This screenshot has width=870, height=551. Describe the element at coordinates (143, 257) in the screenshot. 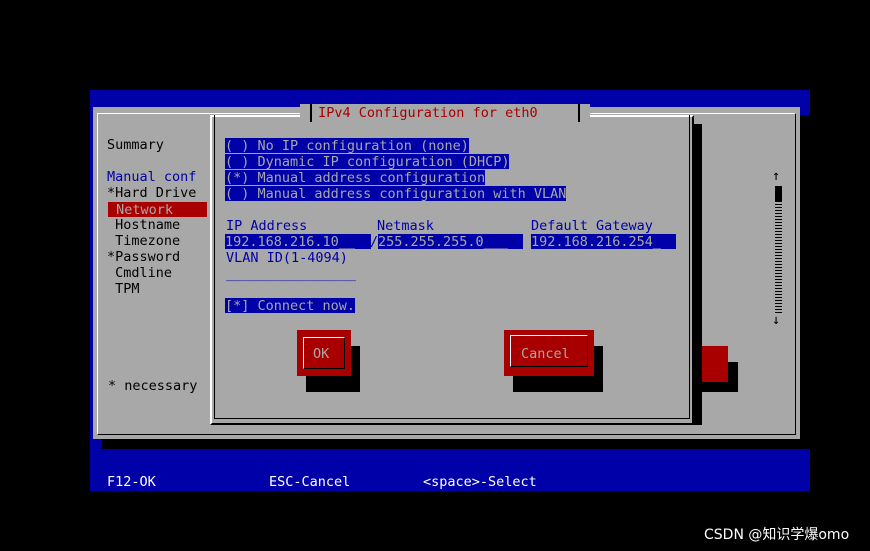

I see `sidebar-item-password: *Password` at that location.